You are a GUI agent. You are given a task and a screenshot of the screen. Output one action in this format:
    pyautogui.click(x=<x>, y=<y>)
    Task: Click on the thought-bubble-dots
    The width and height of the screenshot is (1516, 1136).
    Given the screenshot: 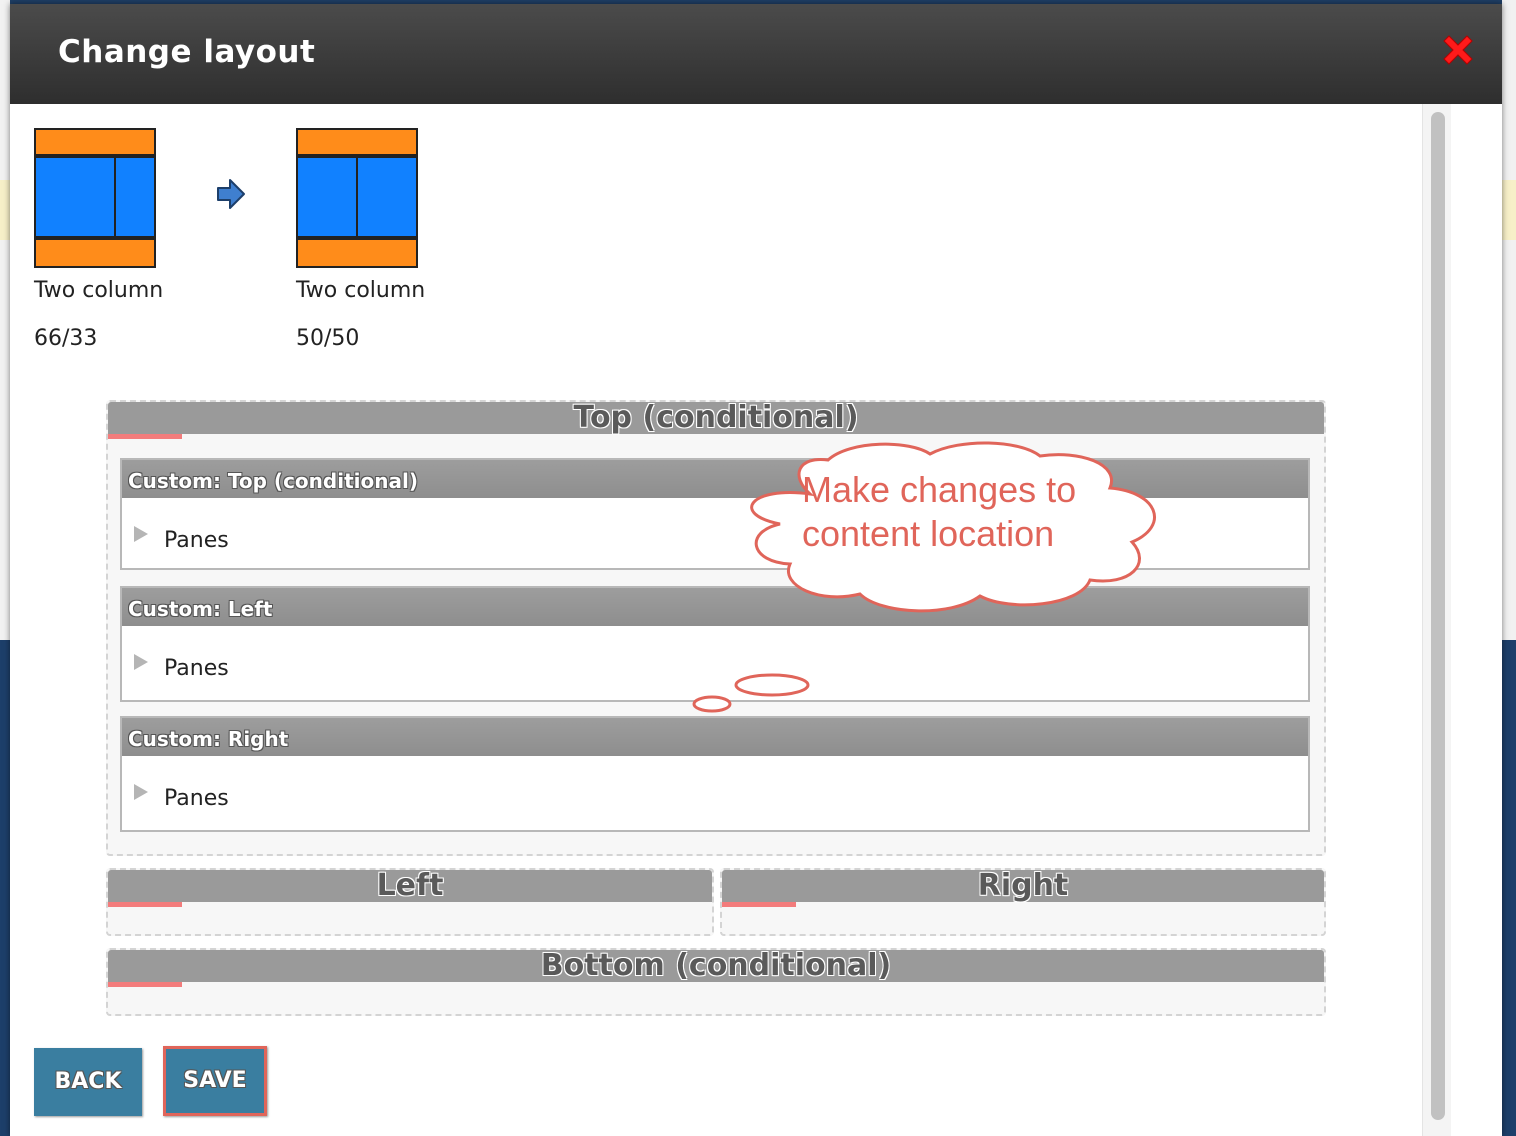 What is the action you would take?
    pyautogui.click(x=751, y=693)
    